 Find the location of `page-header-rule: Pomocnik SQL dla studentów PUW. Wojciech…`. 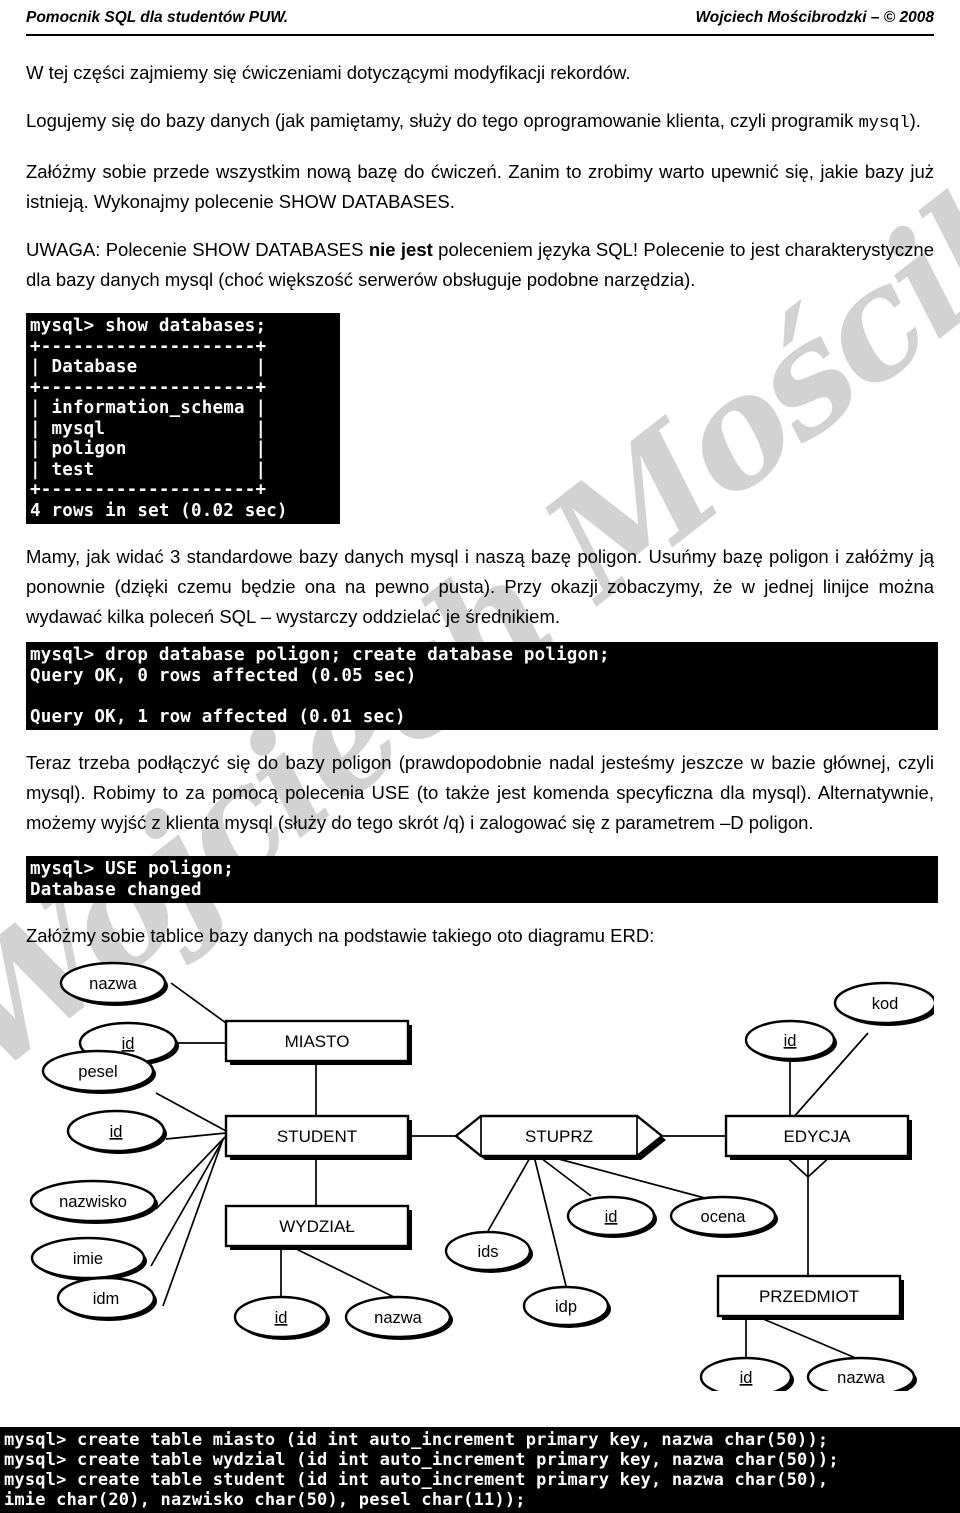

page-header-rule: Pomocnik SQL dla studentów PUW. Wojciech… is located at coordinates (480, 22).